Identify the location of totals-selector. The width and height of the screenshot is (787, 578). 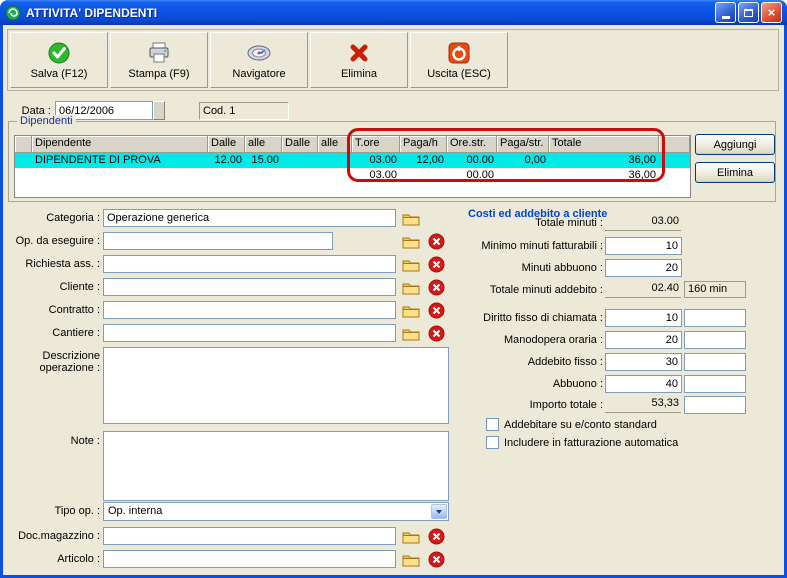
(23, 175).